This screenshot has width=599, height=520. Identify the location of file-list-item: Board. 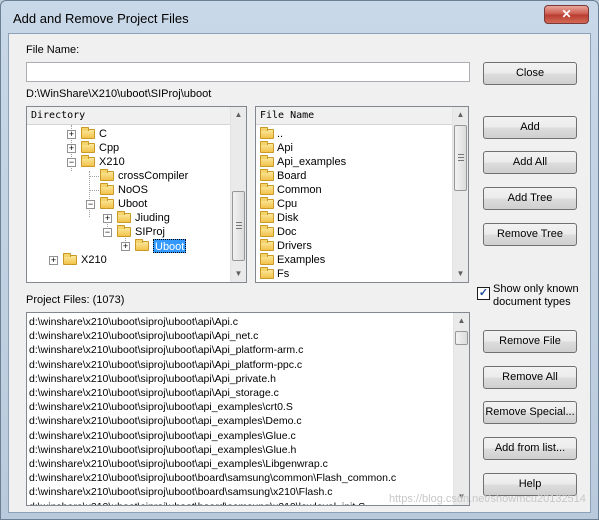
(291, 176).